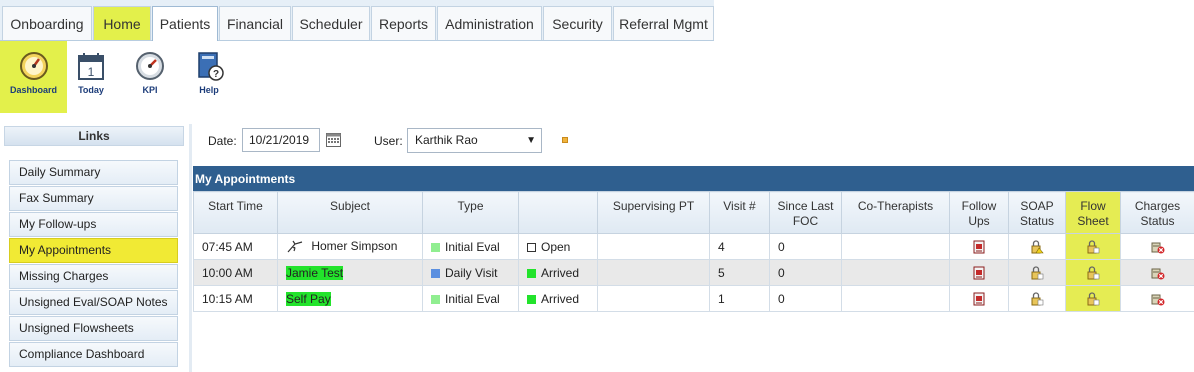 The height and width of the screenshot is (372, 1194). I want to click on ribbon-kpi-button: KPI, so click(150, 77).